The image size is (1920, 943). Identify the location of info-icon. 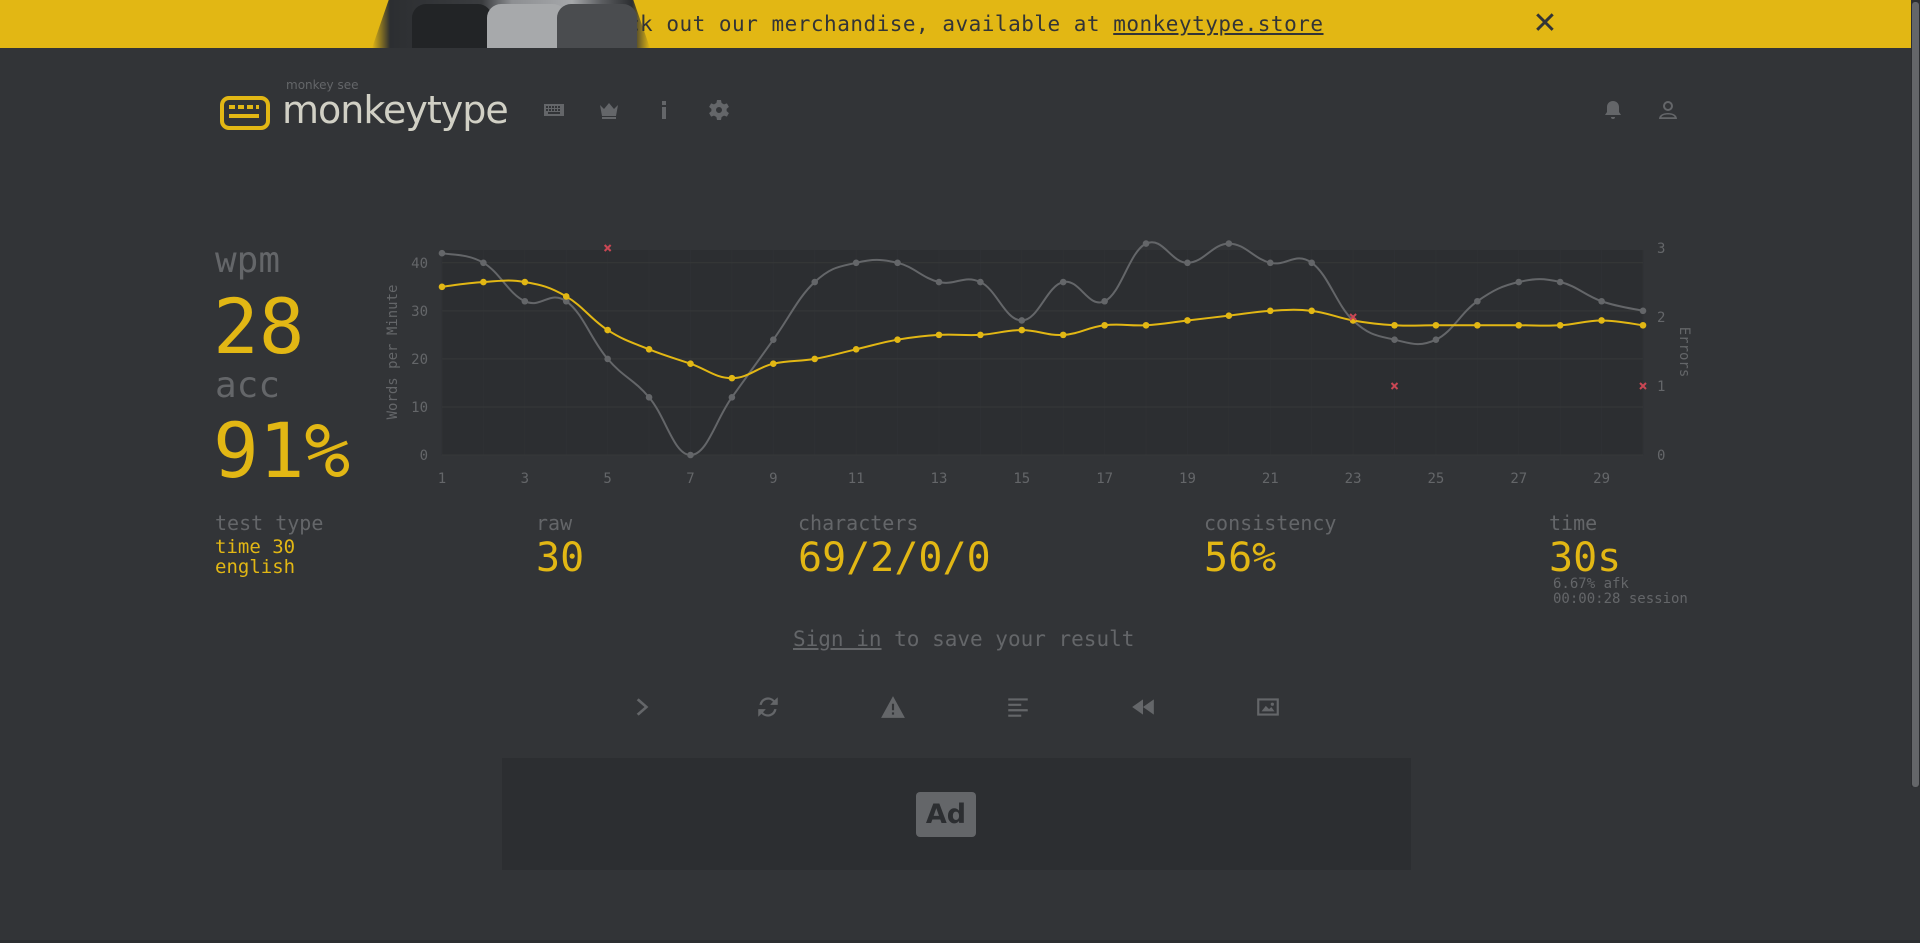
(664, 110).